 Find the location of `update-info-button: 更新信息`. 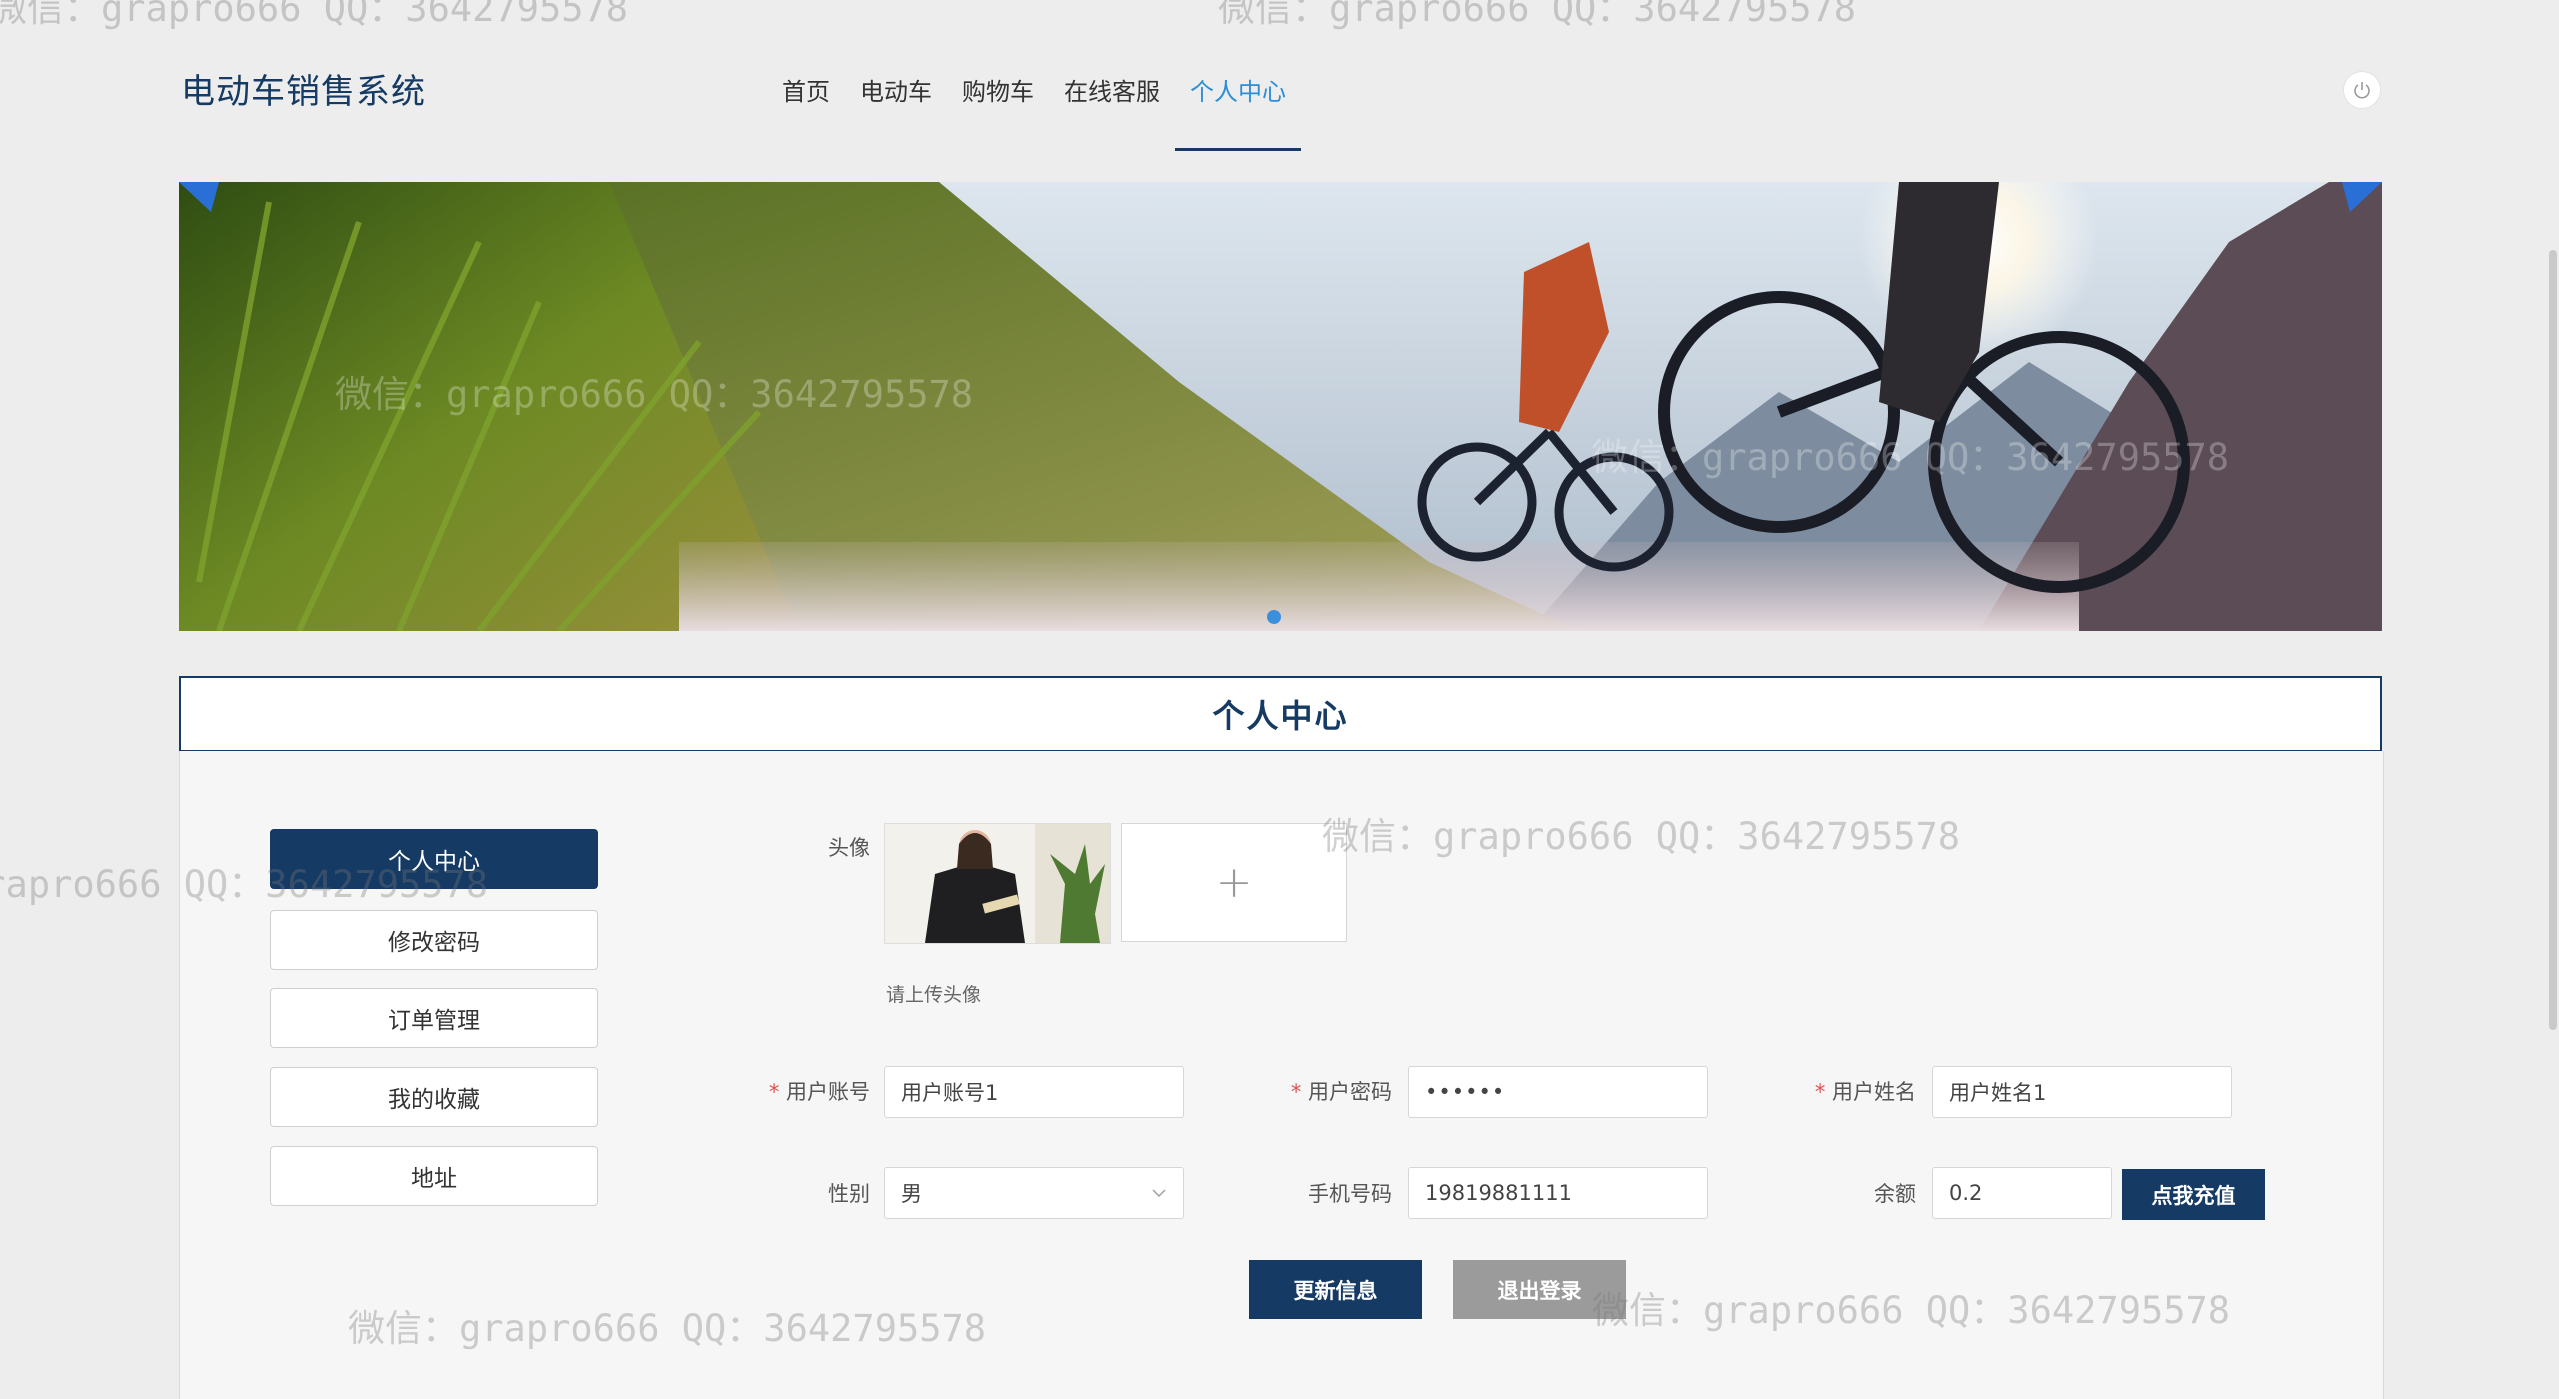

update-info-button: 更新信息 is located at coordinates (1335, 1289).